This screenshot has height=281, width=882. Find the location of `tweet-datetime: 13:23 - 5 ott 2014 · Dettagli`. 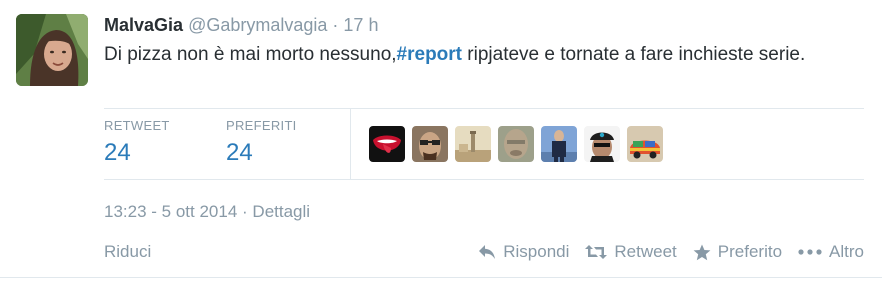

tweet-datetime: 13:23 - 5 ott 2014 · Dettagli is located at coordinates (207, 212).